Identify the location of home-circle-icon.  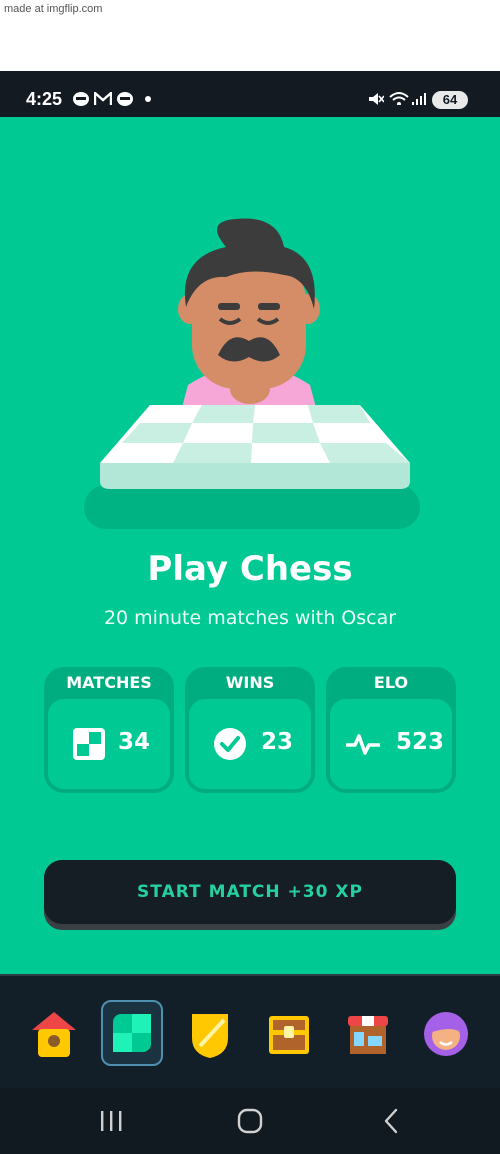
(250, 1121).